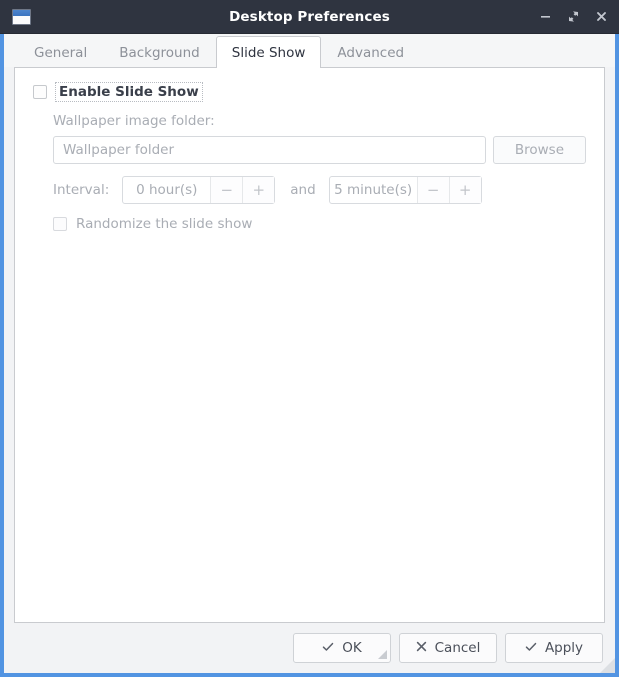 The image size is (619, 677). Describe the element at coordinates (129, 92) in the screenshot. I see `enable-slideshow-label: Enable Slide Show` at that location.